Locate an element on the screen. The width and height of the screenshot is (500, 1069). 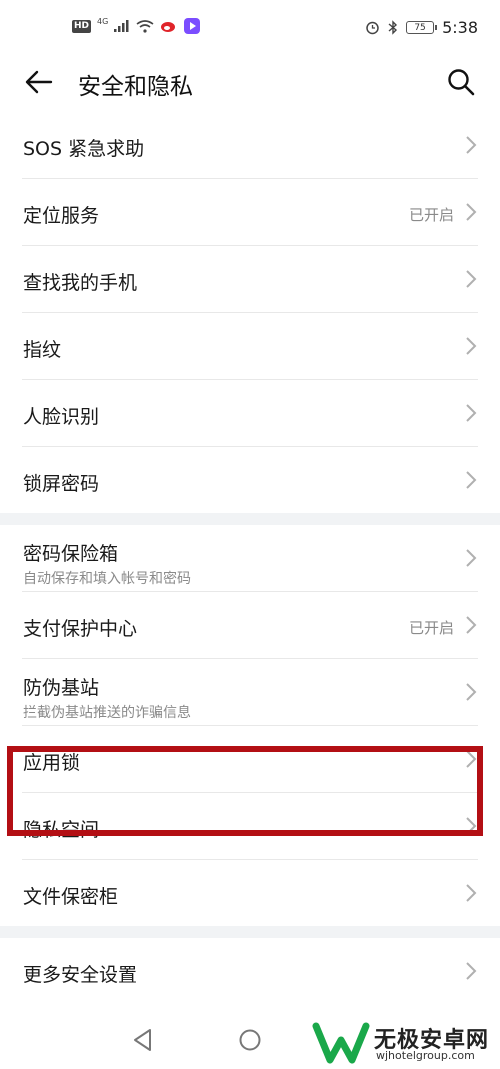
setting-face-recognition: 人脸识别 is located at coordinates (250, 413).